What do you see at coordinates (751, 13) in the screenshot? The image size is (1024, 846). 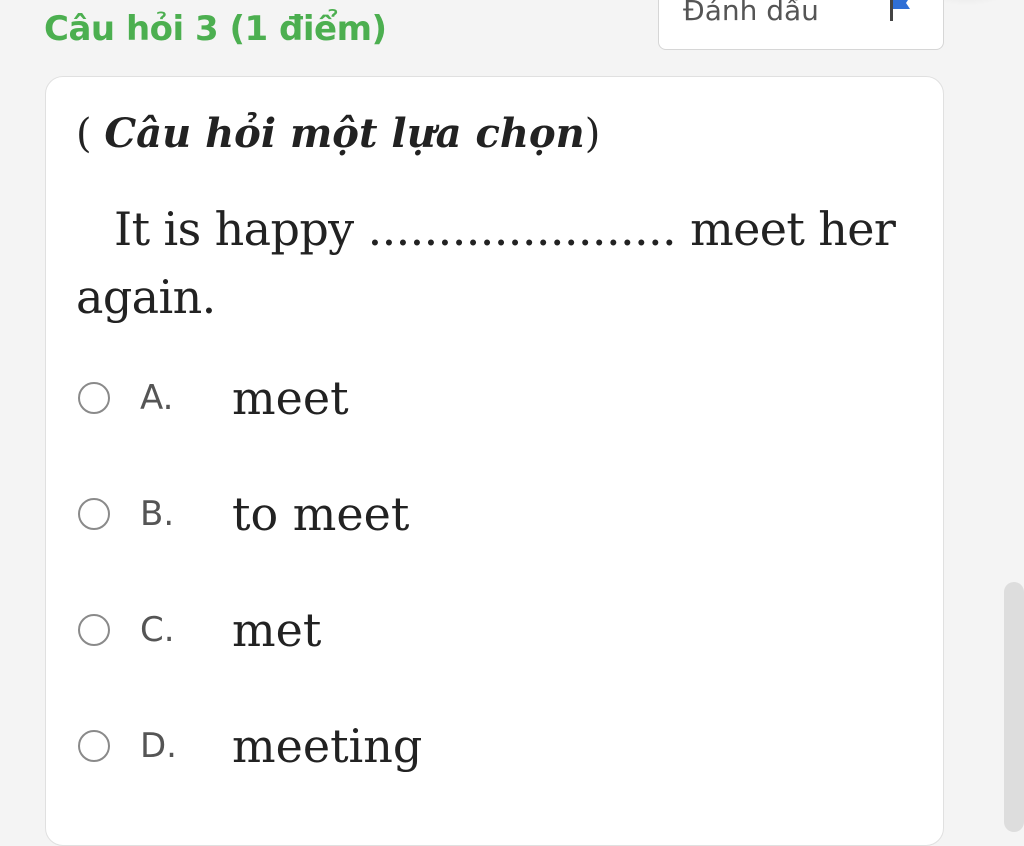 I see `flag-label: Đánh dấu` at bounding box center [751, 13].